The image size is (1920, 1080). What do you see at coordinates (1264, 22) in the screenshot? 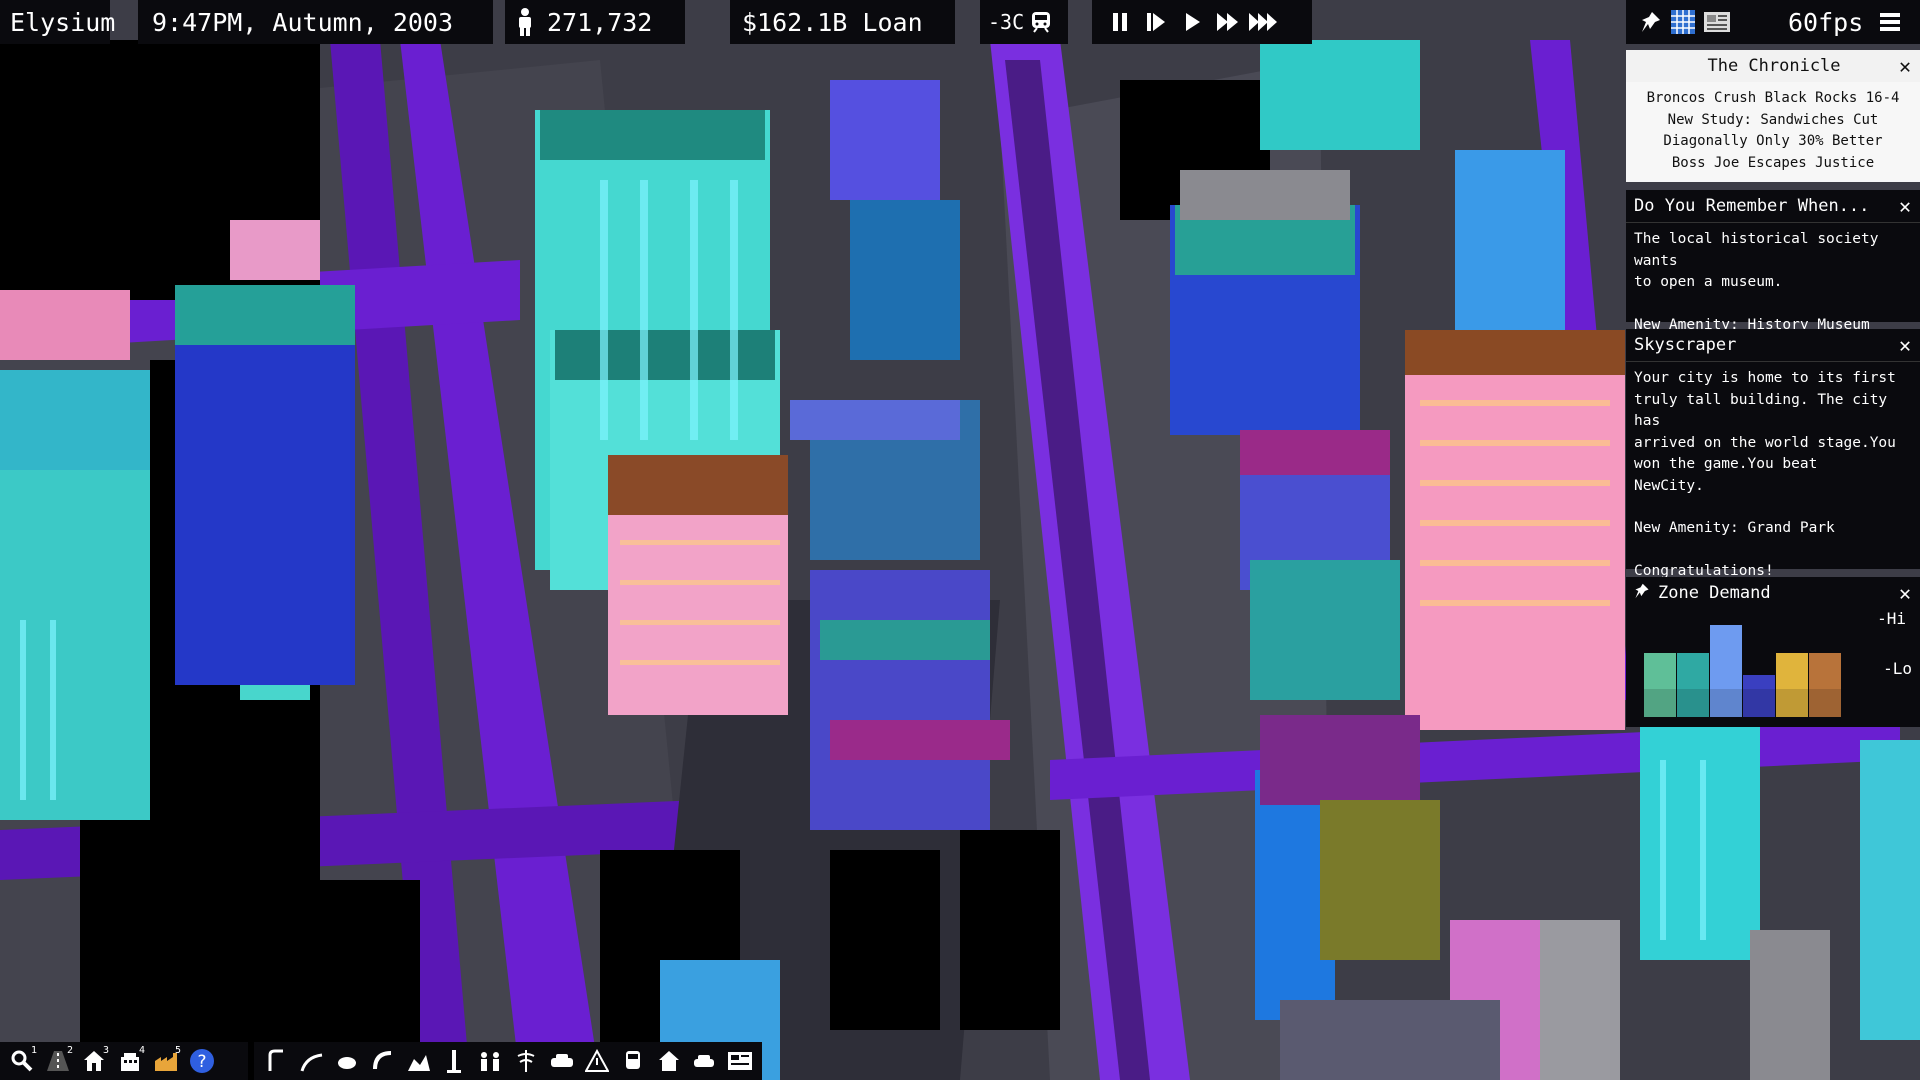
I see `fastest-forward-icon` at bounding box center [1264, 22].